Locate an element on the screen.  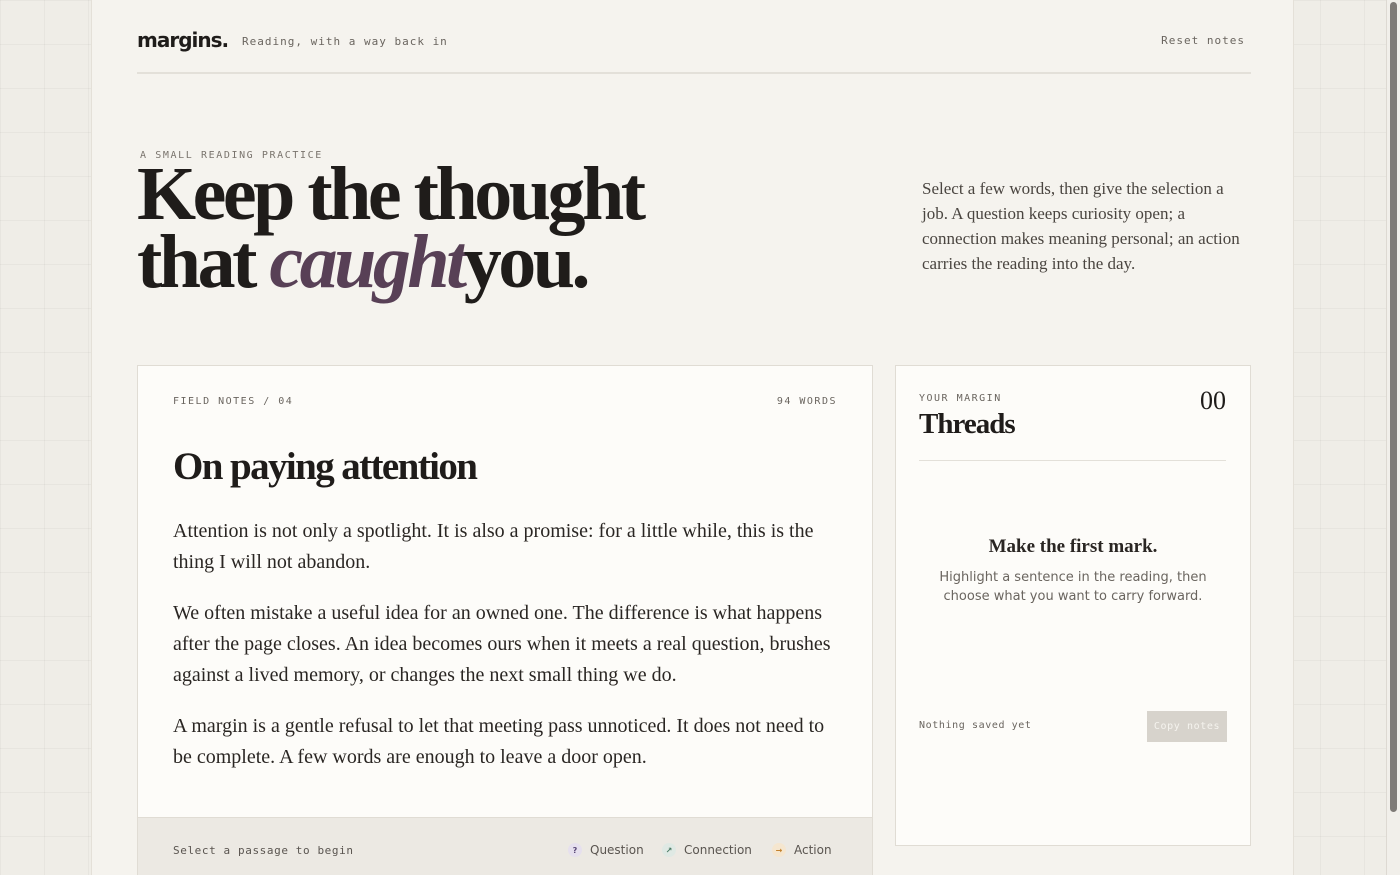
action-button: → Action is located at coordinates (802, 850).